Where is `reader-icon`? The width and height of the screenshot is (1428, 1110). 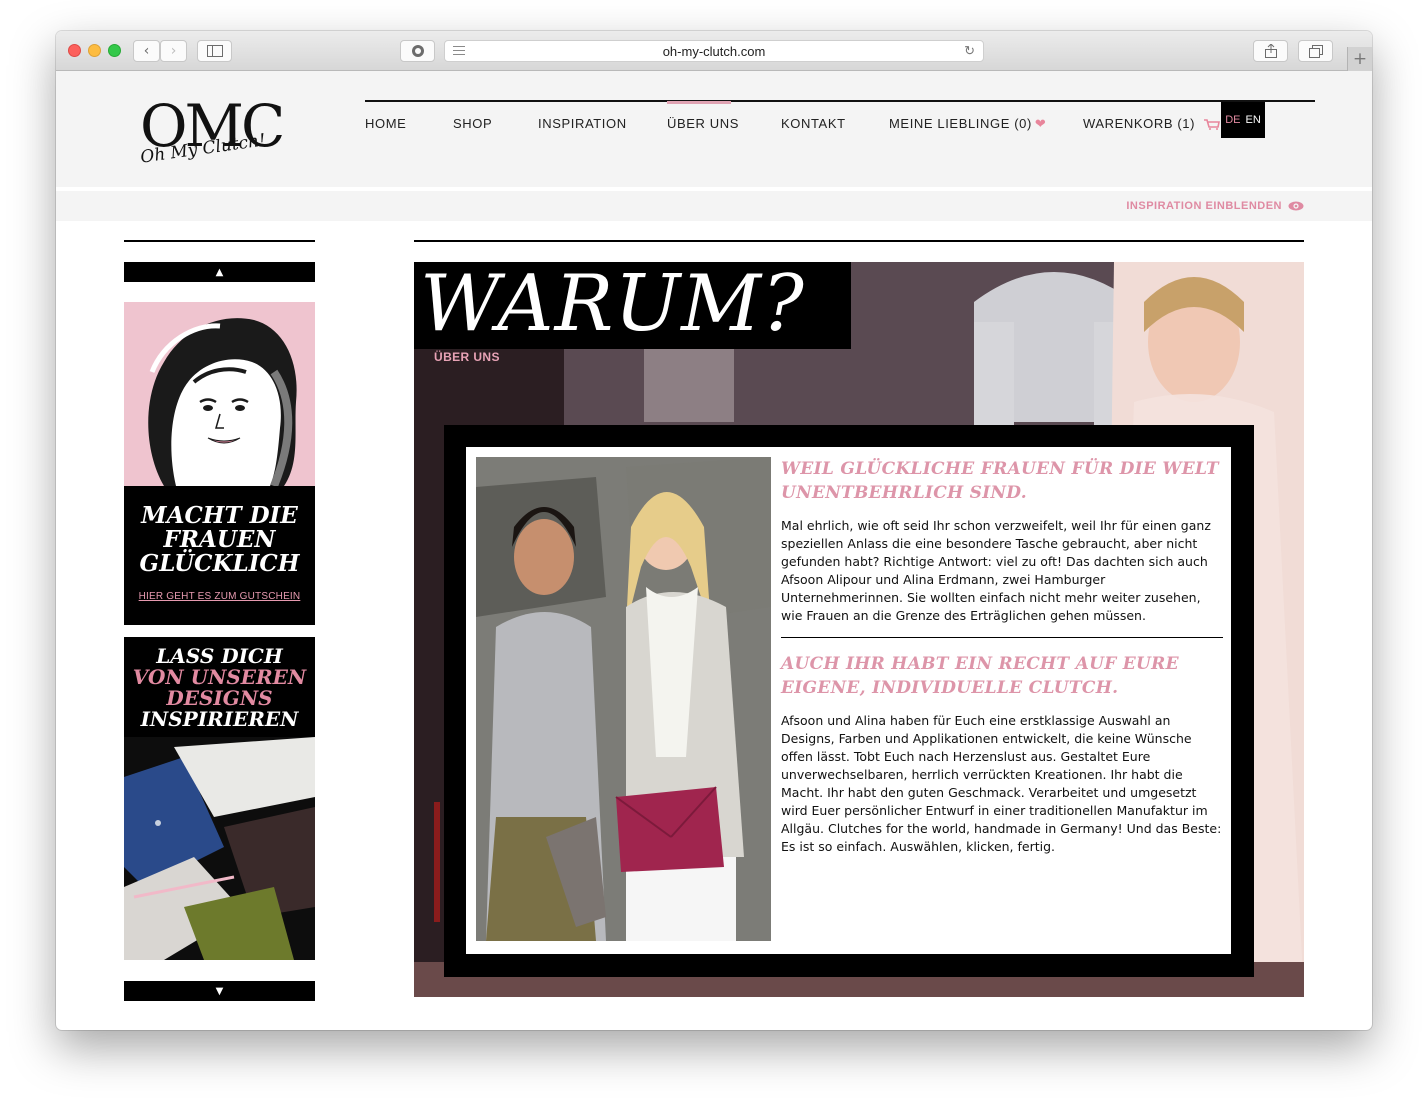 reader-icon is located at coordinates (459, 52).